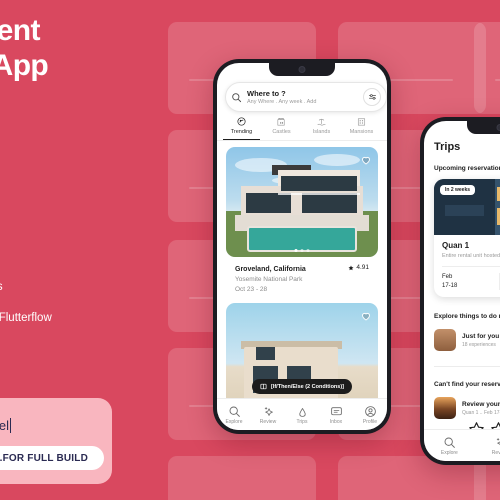 The width and height of the screenshot is (500, 500). I want to click on sparkle-star-icon, so click(268, 411).